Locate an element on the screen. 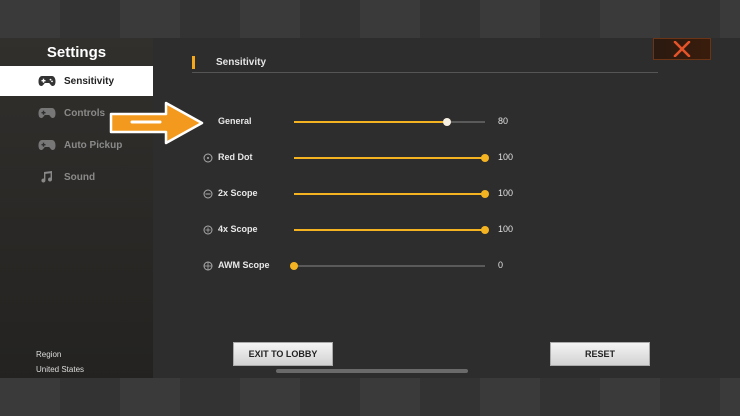 The image size is (740, 416). region-label: Region is located at coordinates (49, 354).